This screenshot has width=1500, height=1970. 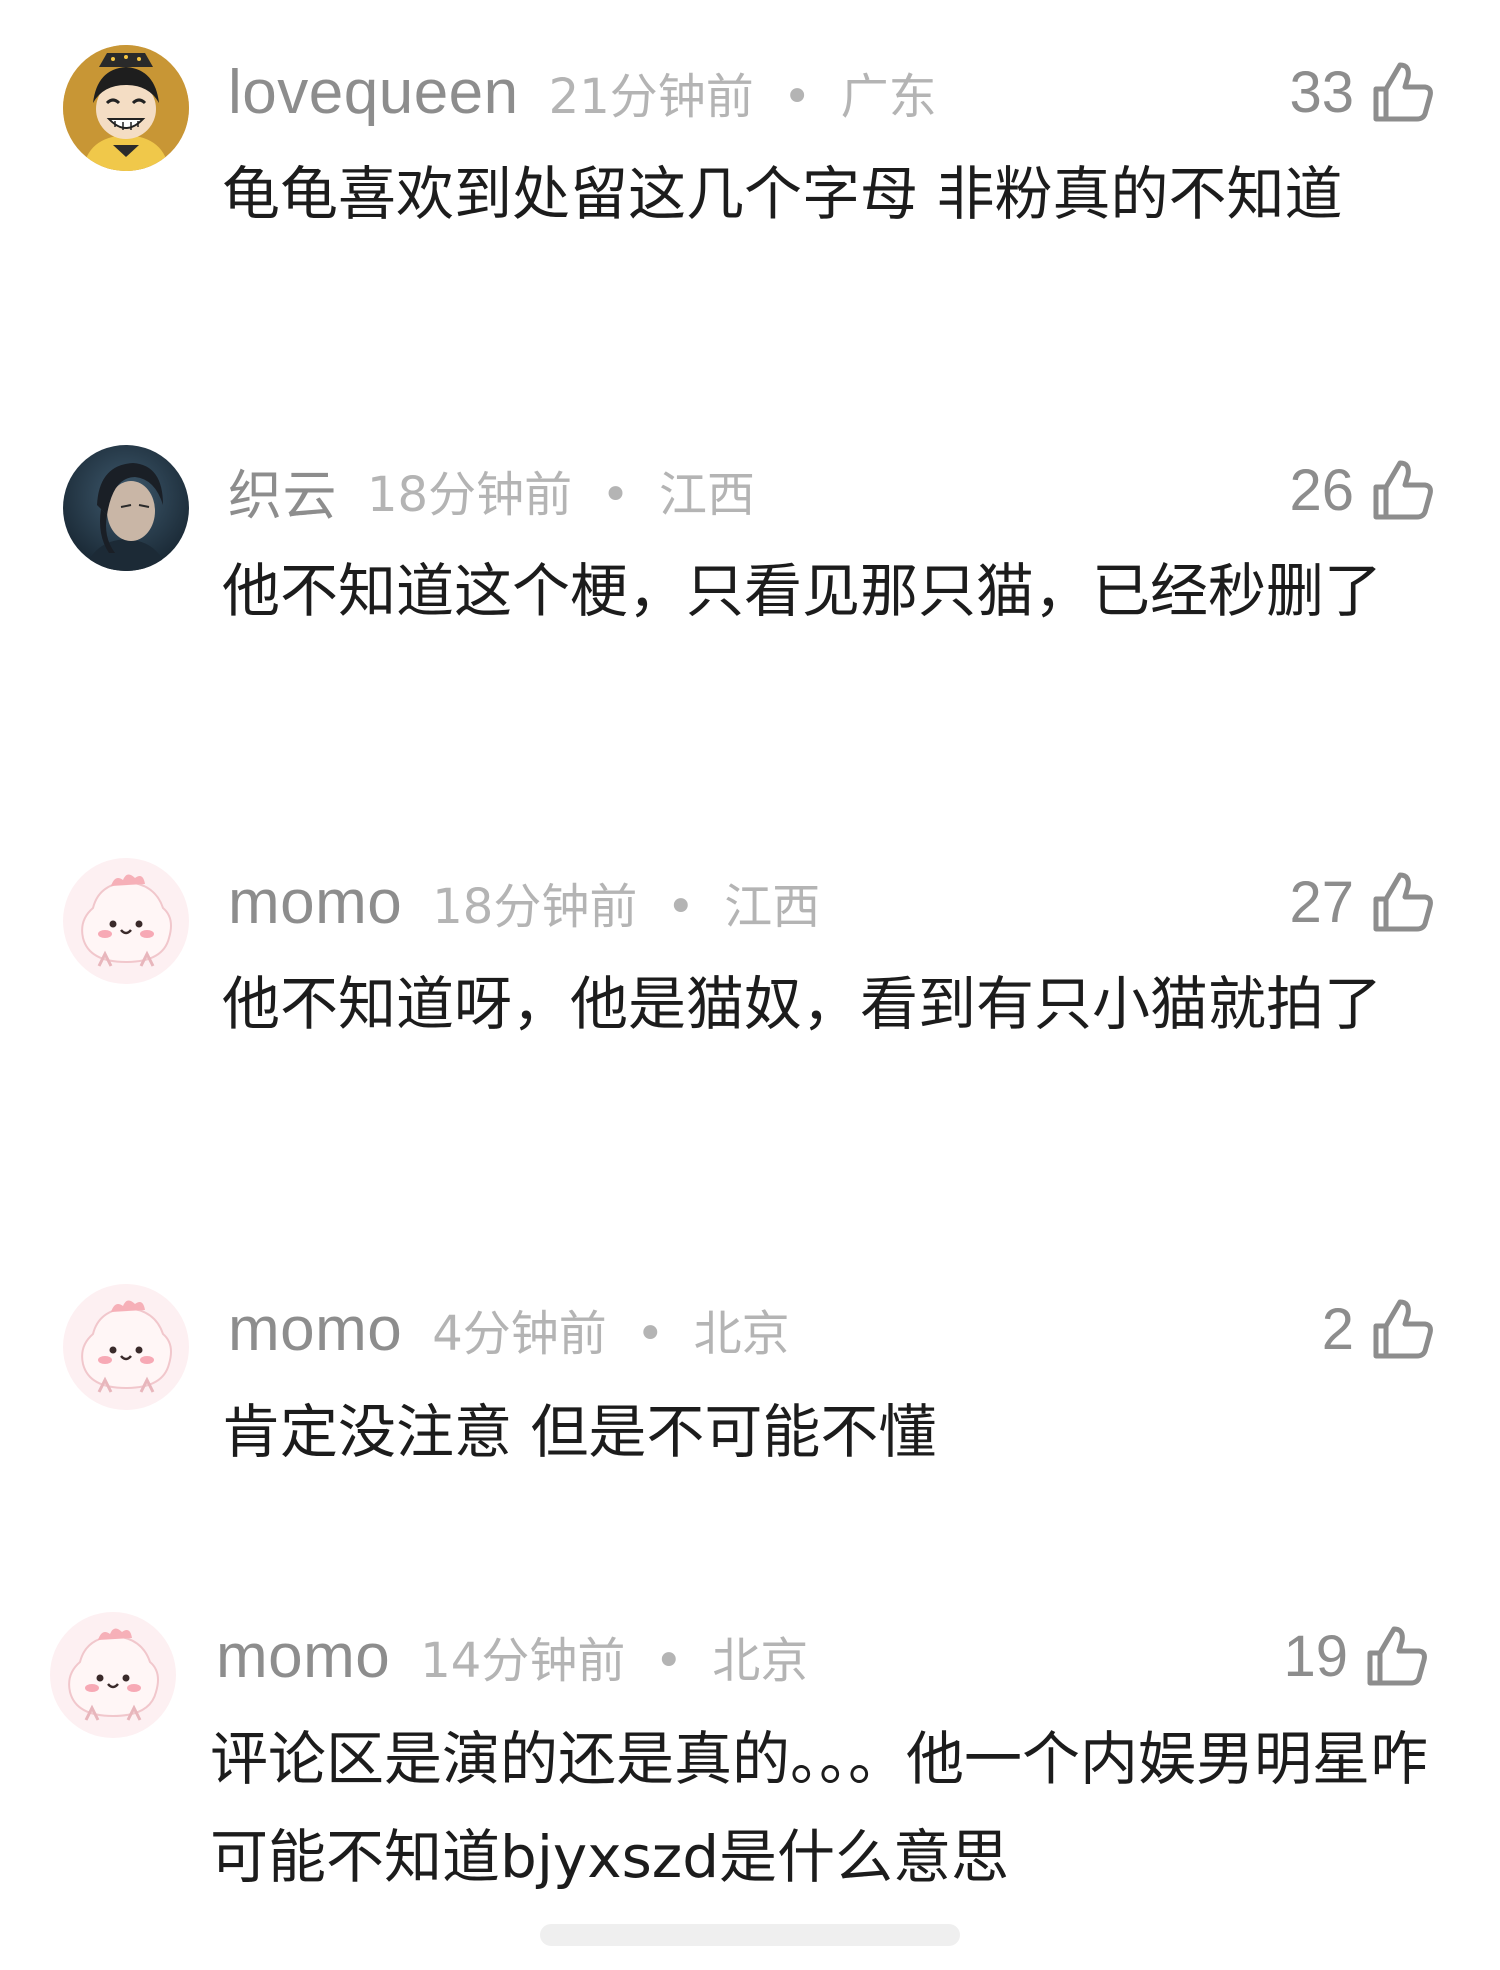 What do you see at coordinates (1315, 1656) in the screenshot?
I see `like-count: 19` at bounding box center [1315, 1656].